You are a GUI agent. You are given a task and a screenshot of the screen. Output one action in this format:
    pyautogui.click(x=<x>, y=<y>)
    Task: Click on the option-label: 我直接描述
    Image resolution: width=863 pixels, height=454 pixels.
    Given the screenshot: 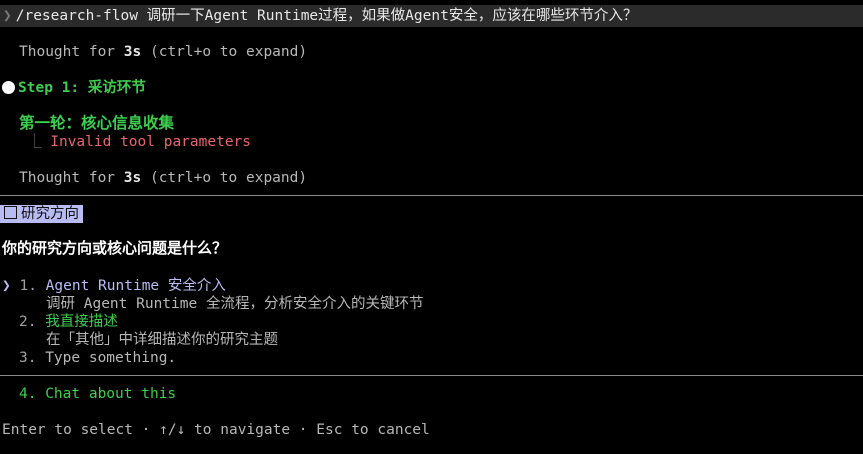 What is the action you would take?
    pyautogui.click(x=81, y=322)
    